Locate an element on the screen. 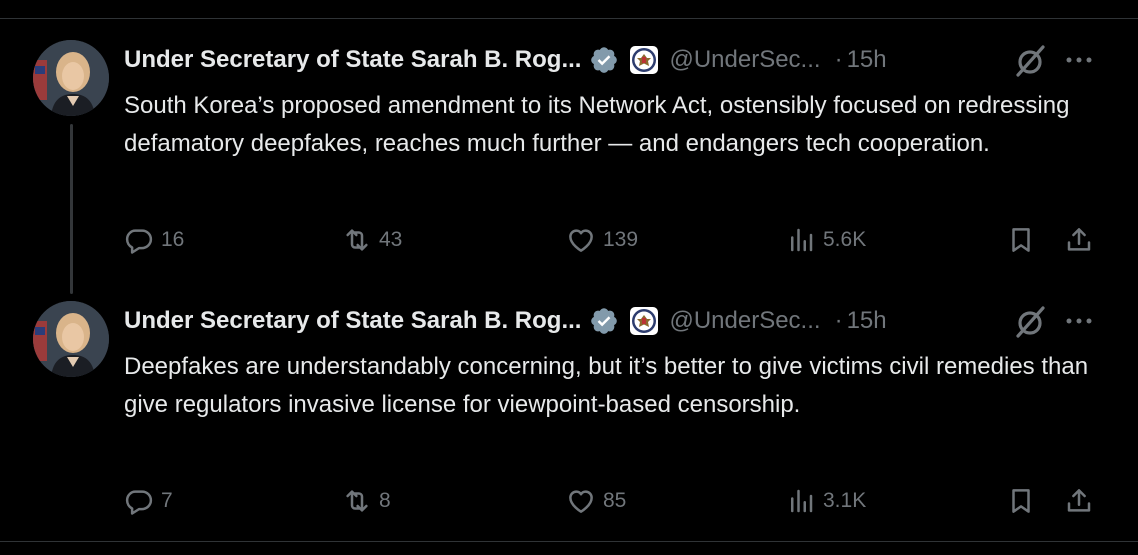 The width and height of the screenshot is (1138, 555). bottom-divider is located at coordinates (569, 541).